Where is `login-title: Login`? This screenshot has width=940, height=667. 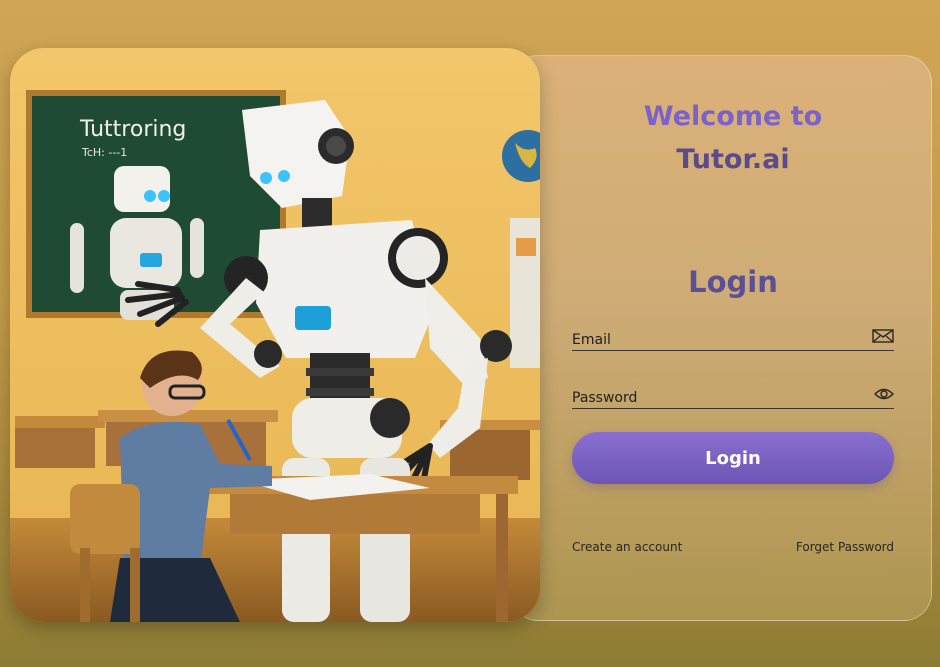 login-title: Login is located at coordinates (733, 282).